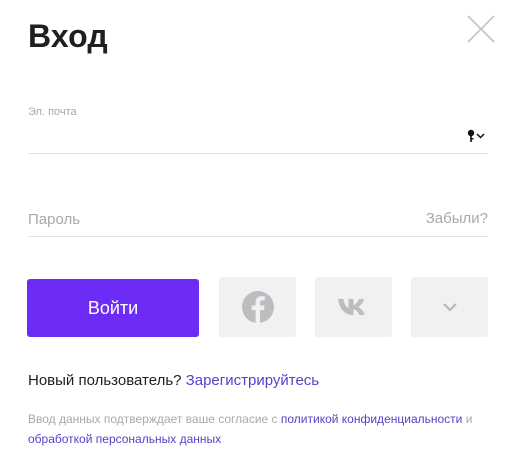 The image size is (515, 461). What do you see at coordinates (371, 419) in the screenshot?
I see `privacy-policy-link: политикой конфиденциальности` at bounding box center [371, 419].